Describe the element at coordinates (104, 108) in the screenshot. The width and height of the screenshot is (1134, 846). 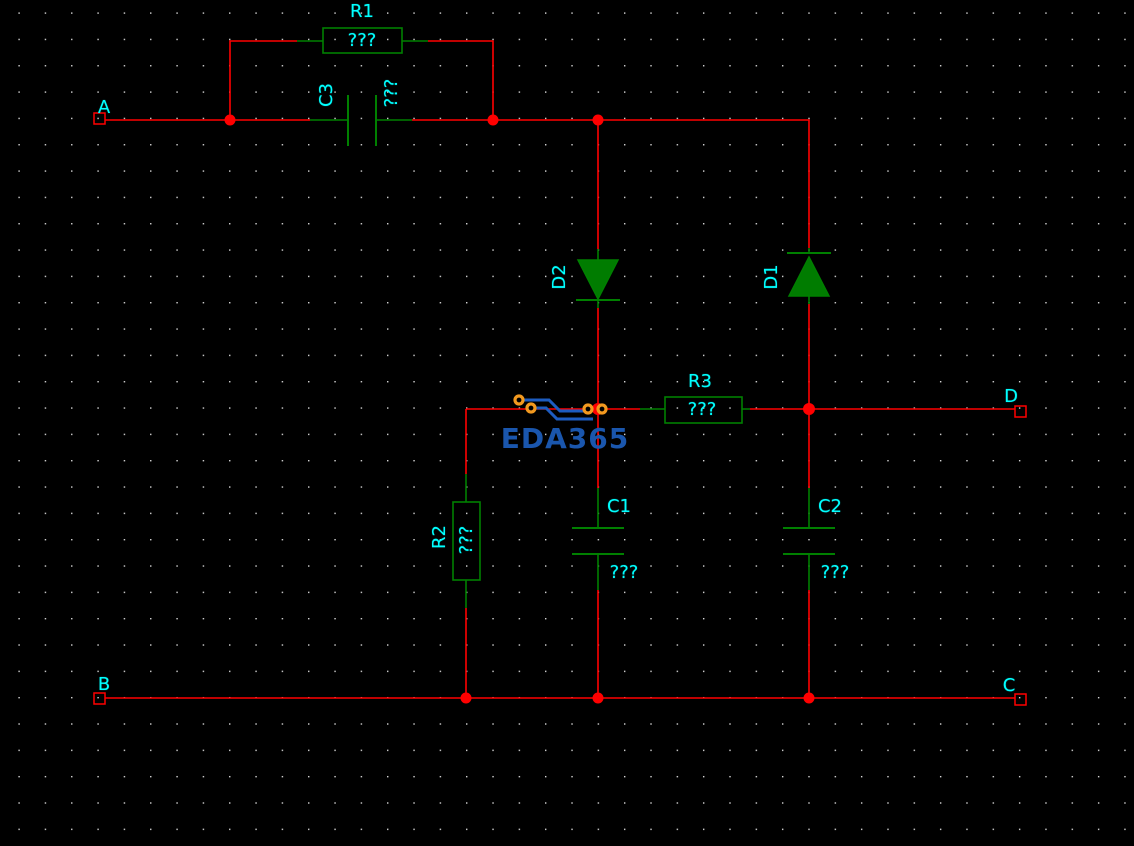
I see `port-A-label: A` at that location.